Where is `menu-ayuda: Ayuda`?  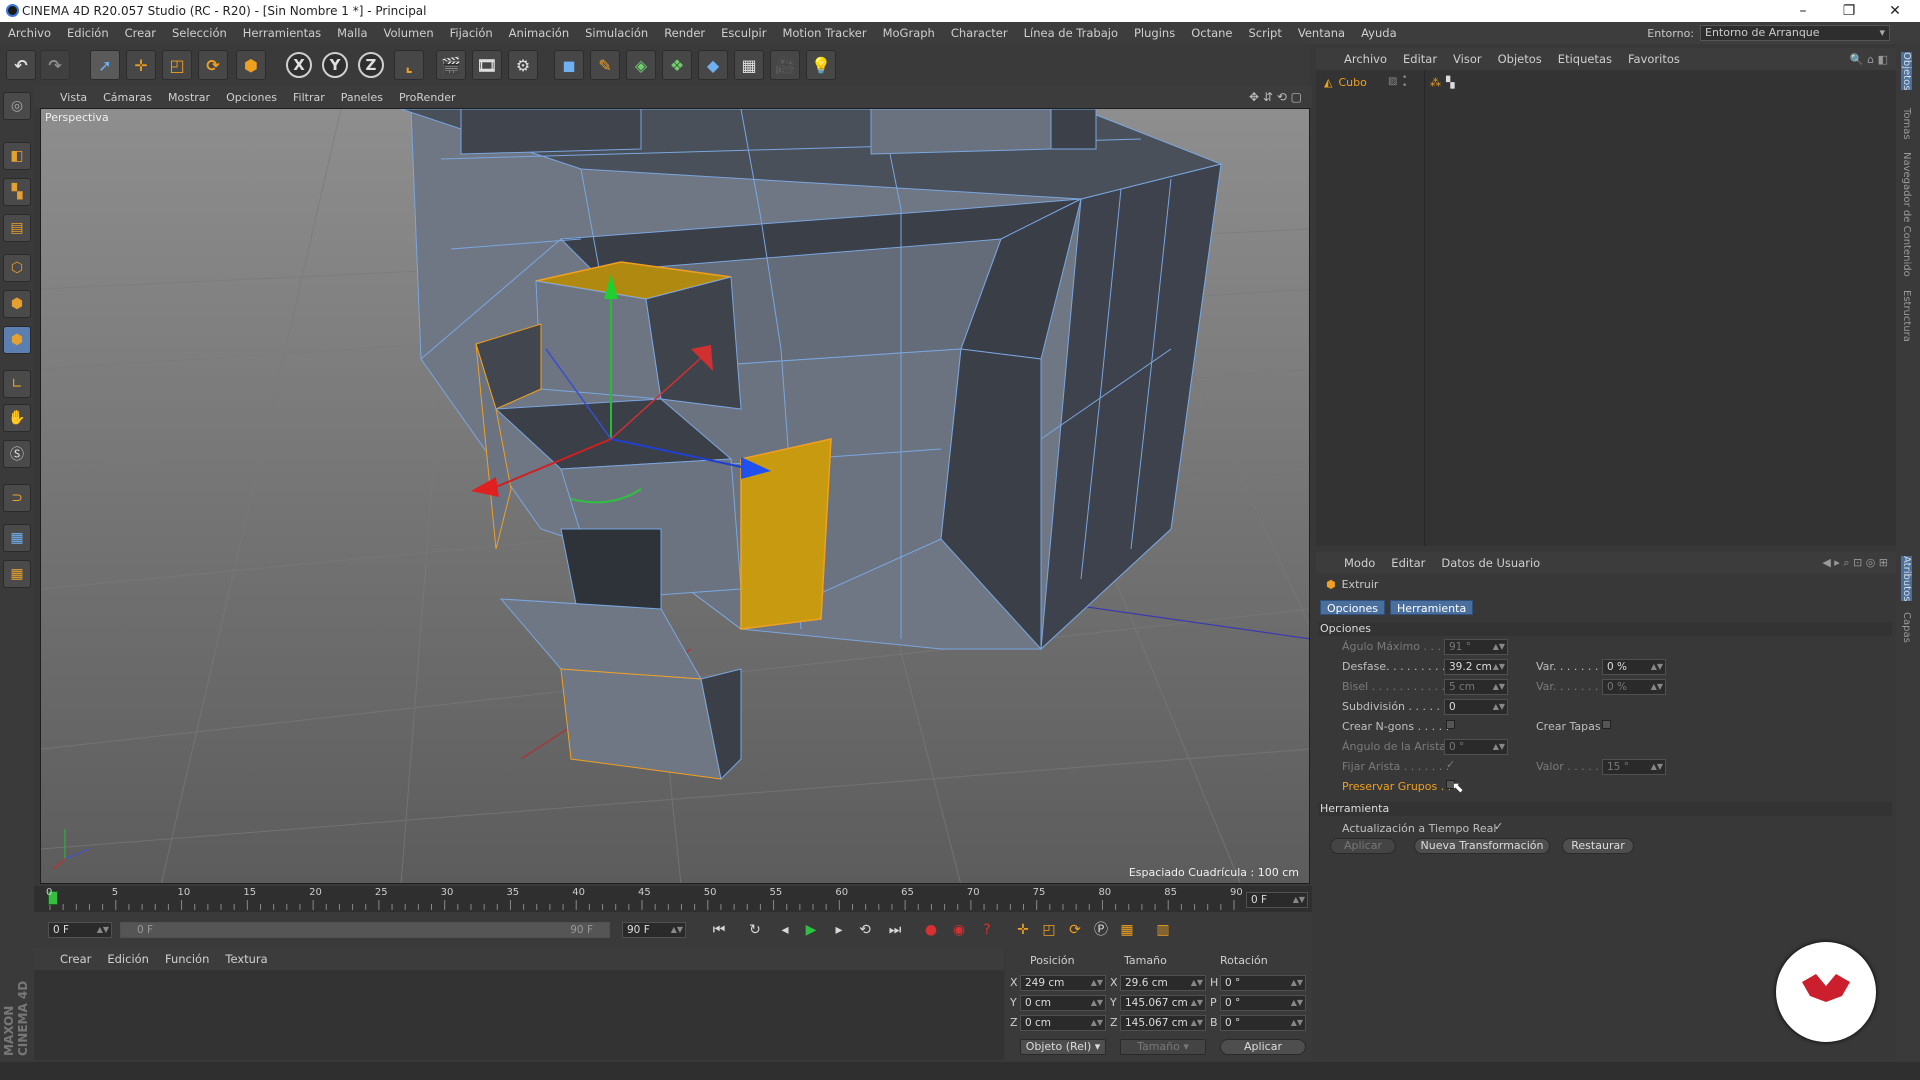 menu-ayuda: Ayuda is located at coordinates (1379, 33).